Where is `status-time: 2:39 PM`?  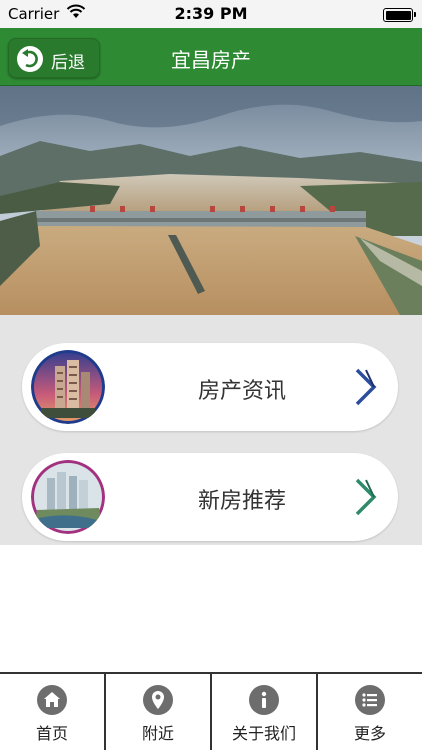 status-time: 2:39 PM is located at coordinates (211, 13).